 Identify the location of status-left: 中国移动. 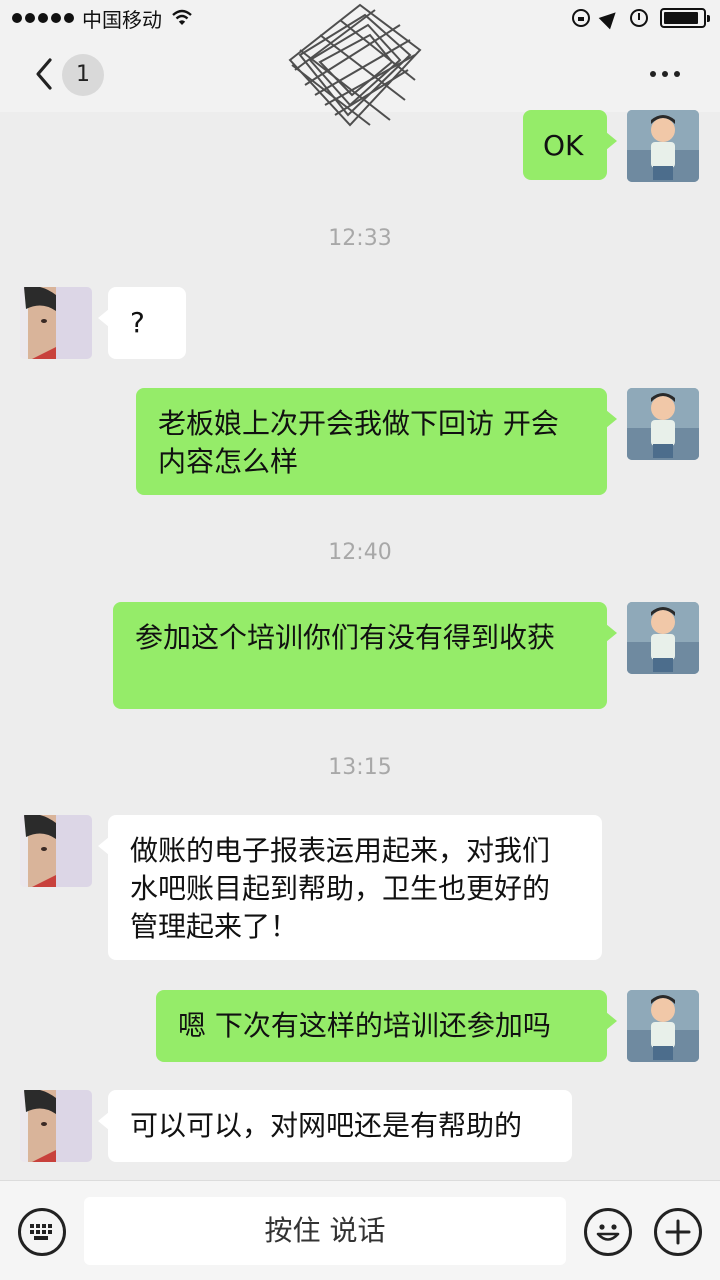
(102, 19).